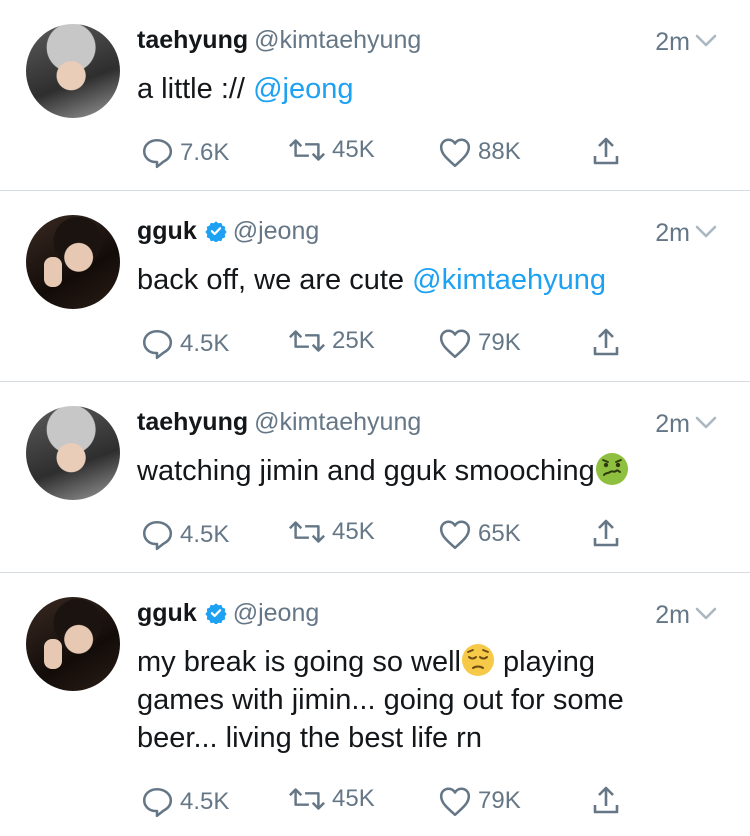 The height and width of the screenshot is (836, 750). What do you see at coordinates (353, 340) in the screenshot?
I see `retweet-count: 25K` at bounding box center [353, 340].